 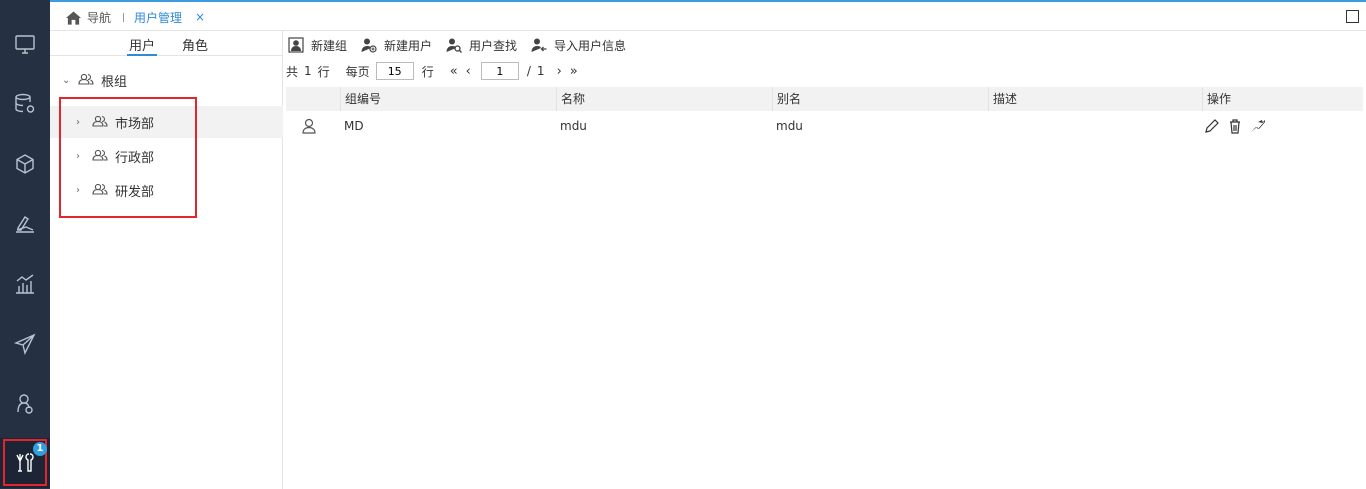 What do you see at coordinates (436, 71) in the screenshot?
I see `pager: 共 1 行 每页 行 « ‹ / 1 › »` at bounding box center [436, 71].